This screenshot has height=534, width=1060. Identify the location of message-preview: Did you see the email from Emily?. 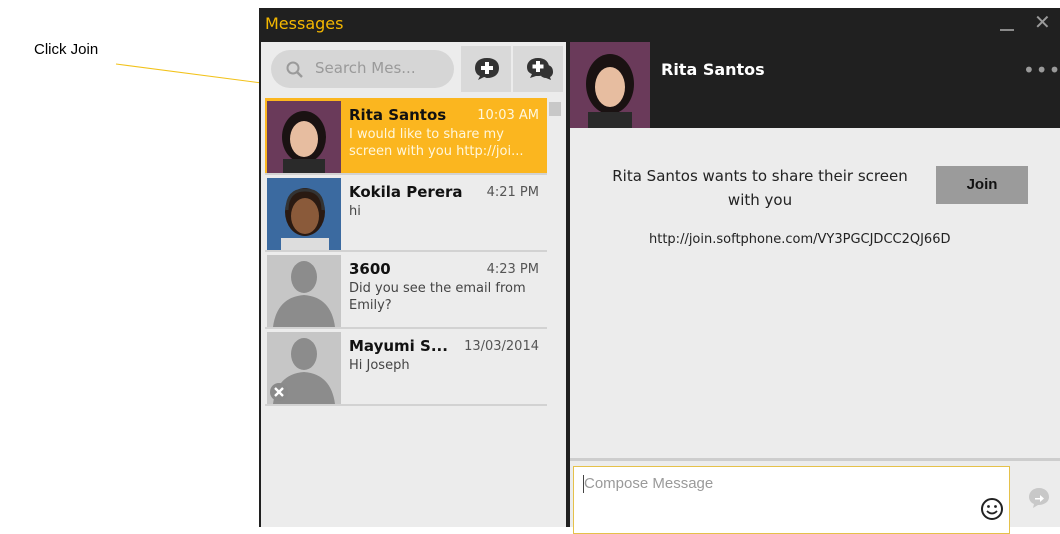
(437, 297).